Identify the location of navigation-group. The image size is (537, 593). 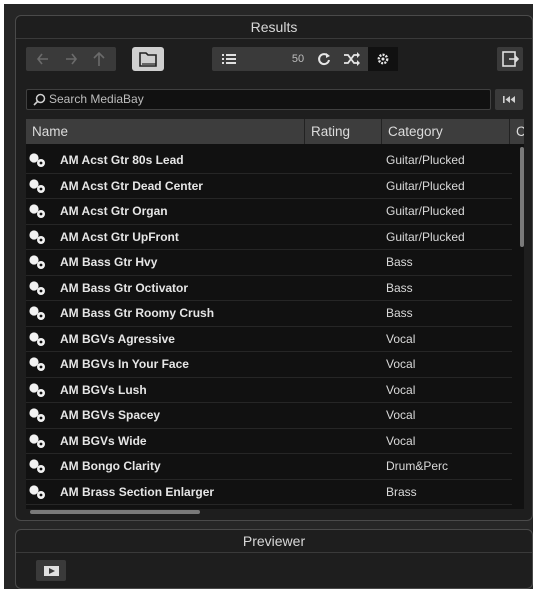
(71, 59).